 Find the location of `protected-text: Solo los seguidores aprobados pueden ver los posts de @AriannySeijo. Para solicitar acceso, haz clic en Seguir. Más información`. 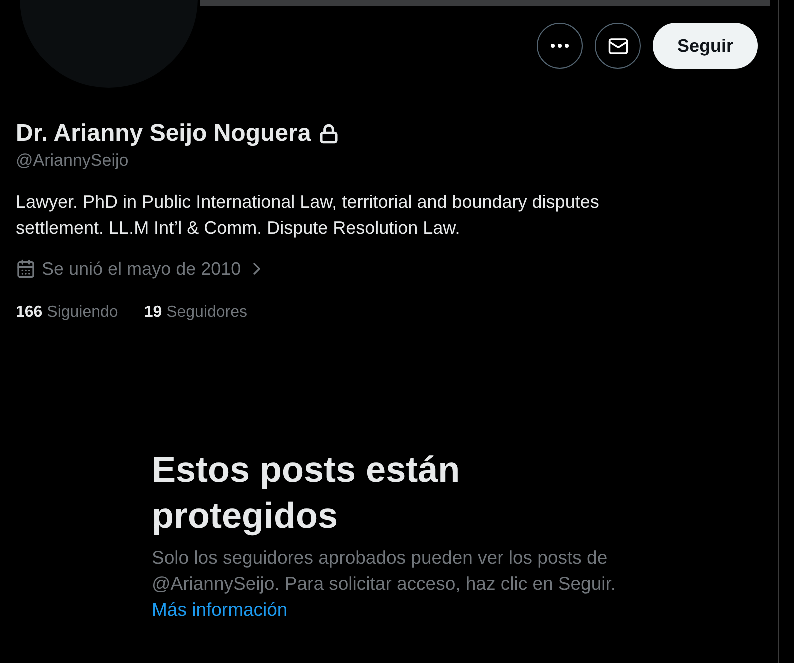

protected-text: Solo los seguidores aprobados pueden ver los posts de @AriannySeijo. Para solicitar acceso, haz clic en Seguir. Más información is located at coordinates (385, 584).